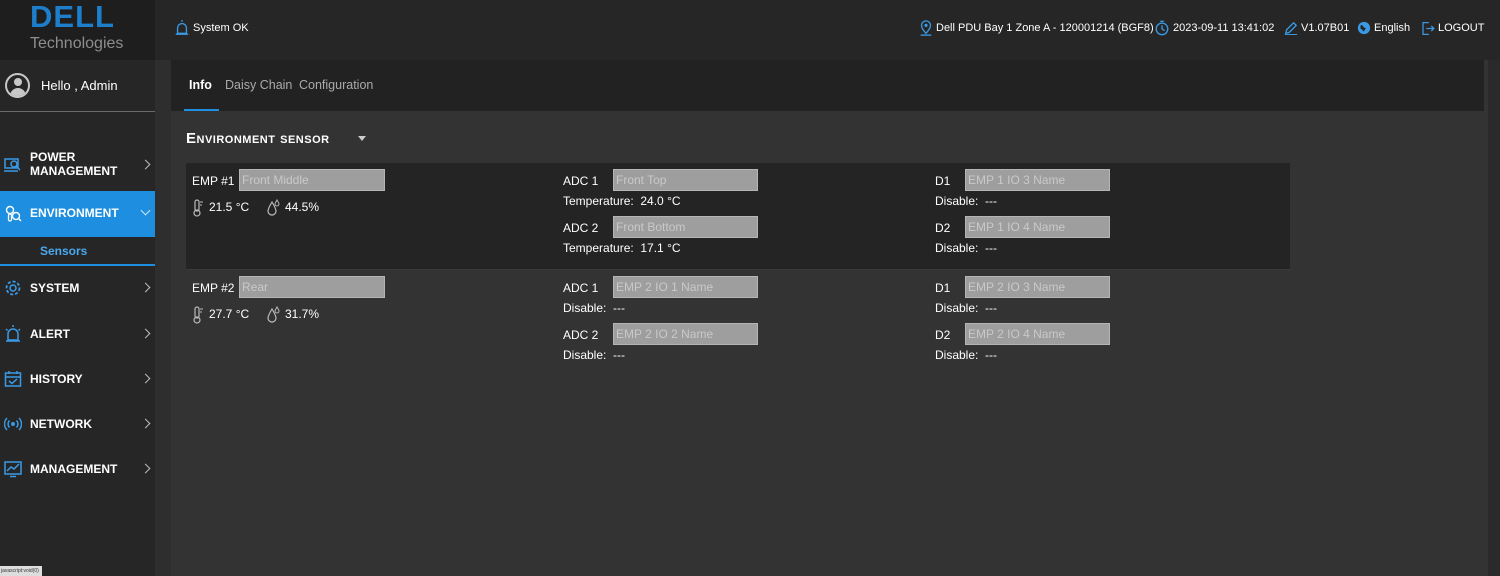  What do you see at coordinates (221, 28) in the screenshot?
I see `system-status-text: System OK` at bounding box center [221, 28].